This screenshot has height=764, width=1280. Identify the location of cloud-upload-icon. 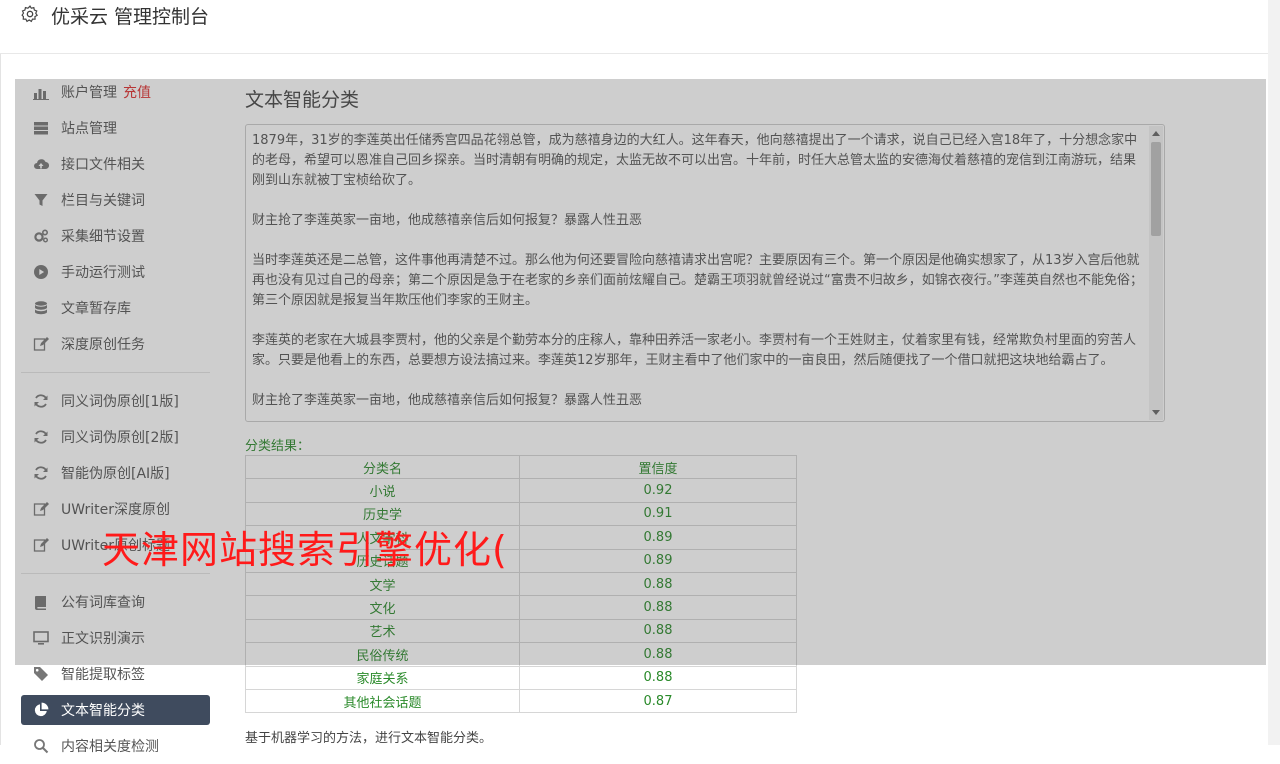
(41, 164).